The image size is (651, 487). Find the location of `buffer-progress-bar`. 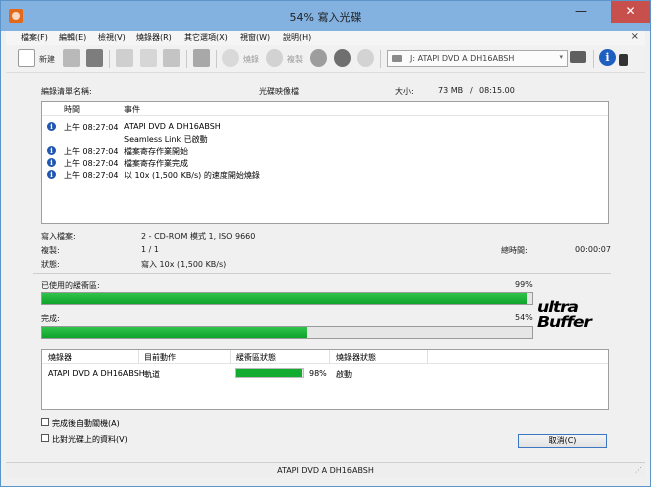

buffer-progress-bar is located at coordinates (287, 298).